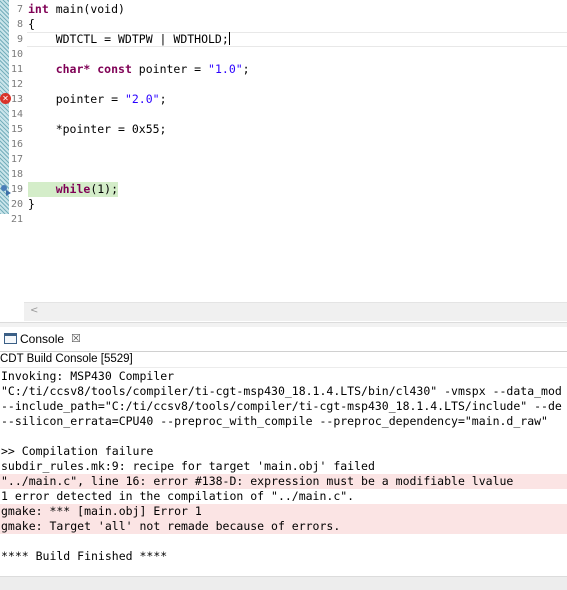 Image resolution: width=567 pixels, height=590 pixels. I want to click on line-number: 21, so click(16, 219).